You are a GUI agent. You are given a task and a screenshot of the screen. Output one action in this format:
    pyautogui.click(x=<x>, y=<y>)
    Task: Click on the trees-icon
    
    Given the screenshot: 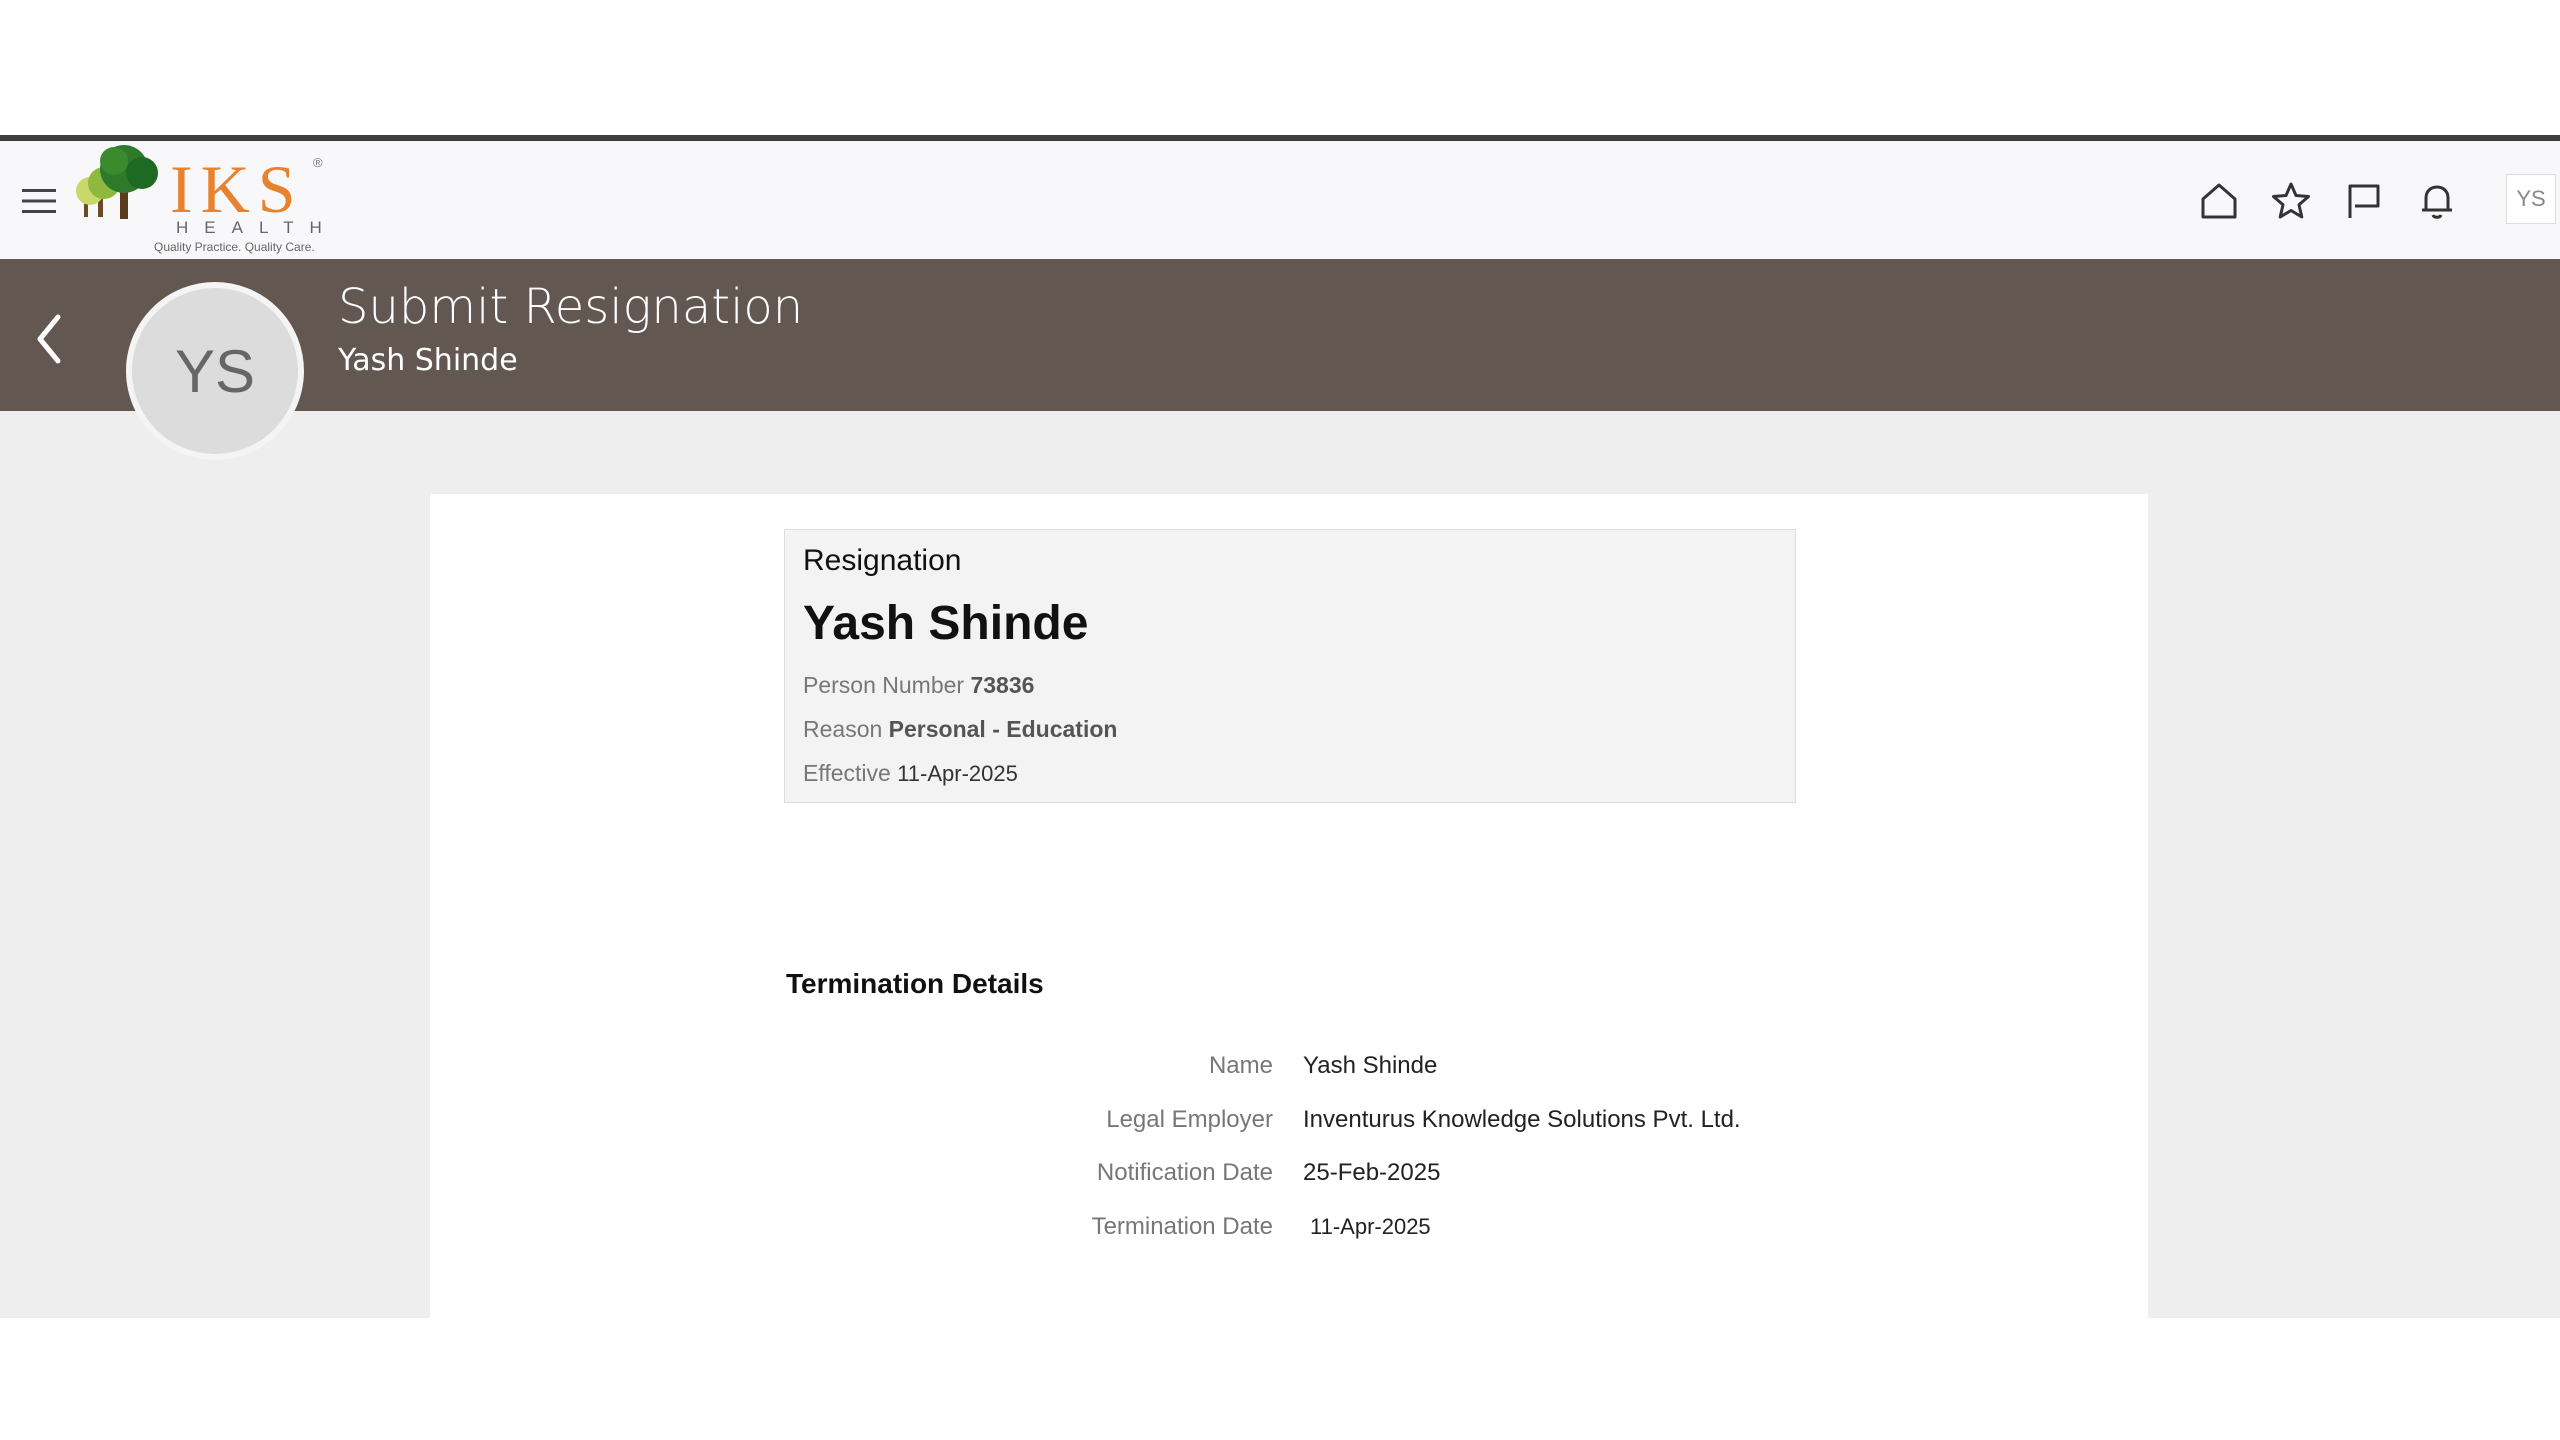 What is the action you would take?
    pyautogui.click(x=117, y=182)
    